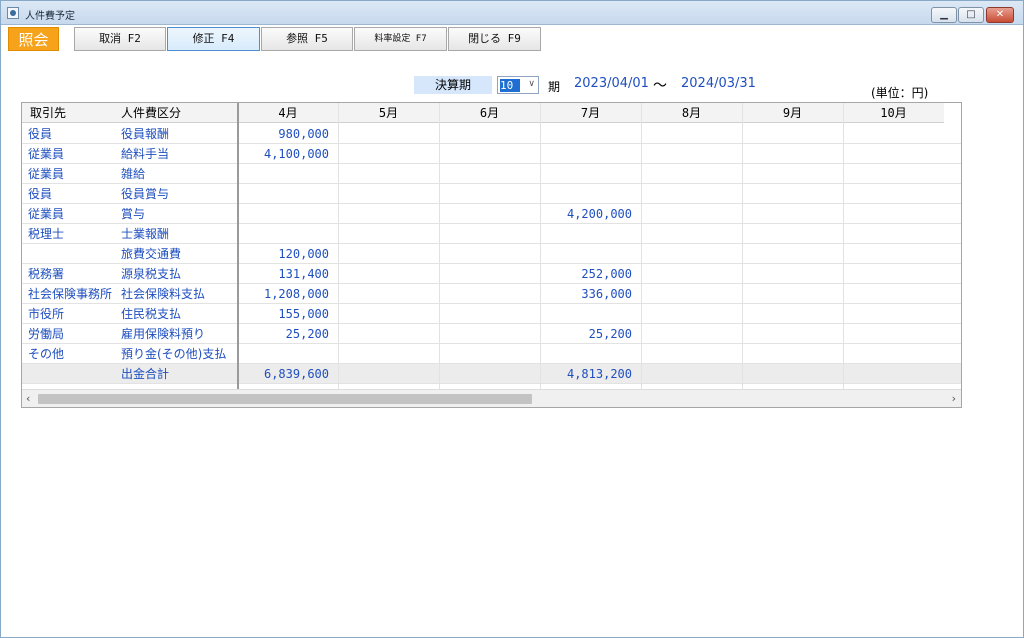  I want to click on category-cell: 源泉税支払, so click(176, 274).